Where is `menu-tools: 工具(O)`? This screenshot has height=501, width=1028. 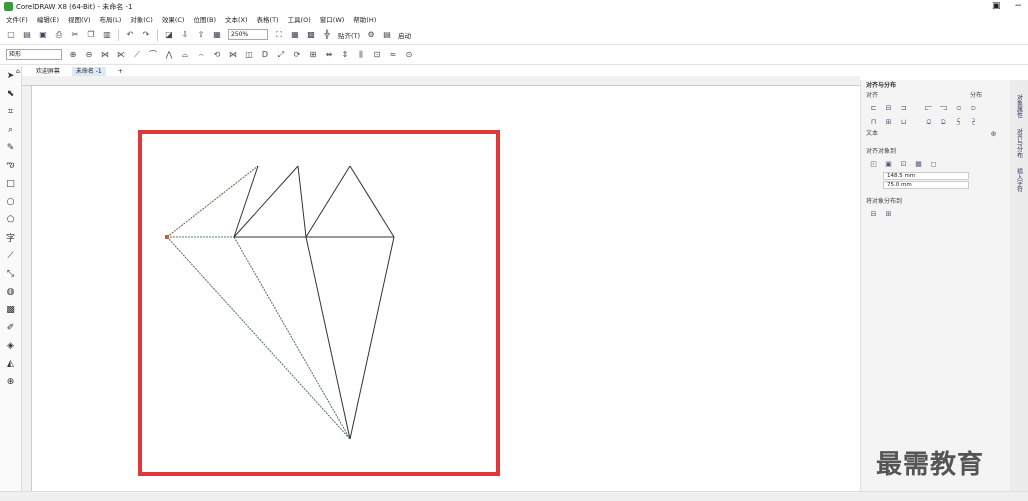
menu-tools: 工具(O) is located at coordinates (299, 19).